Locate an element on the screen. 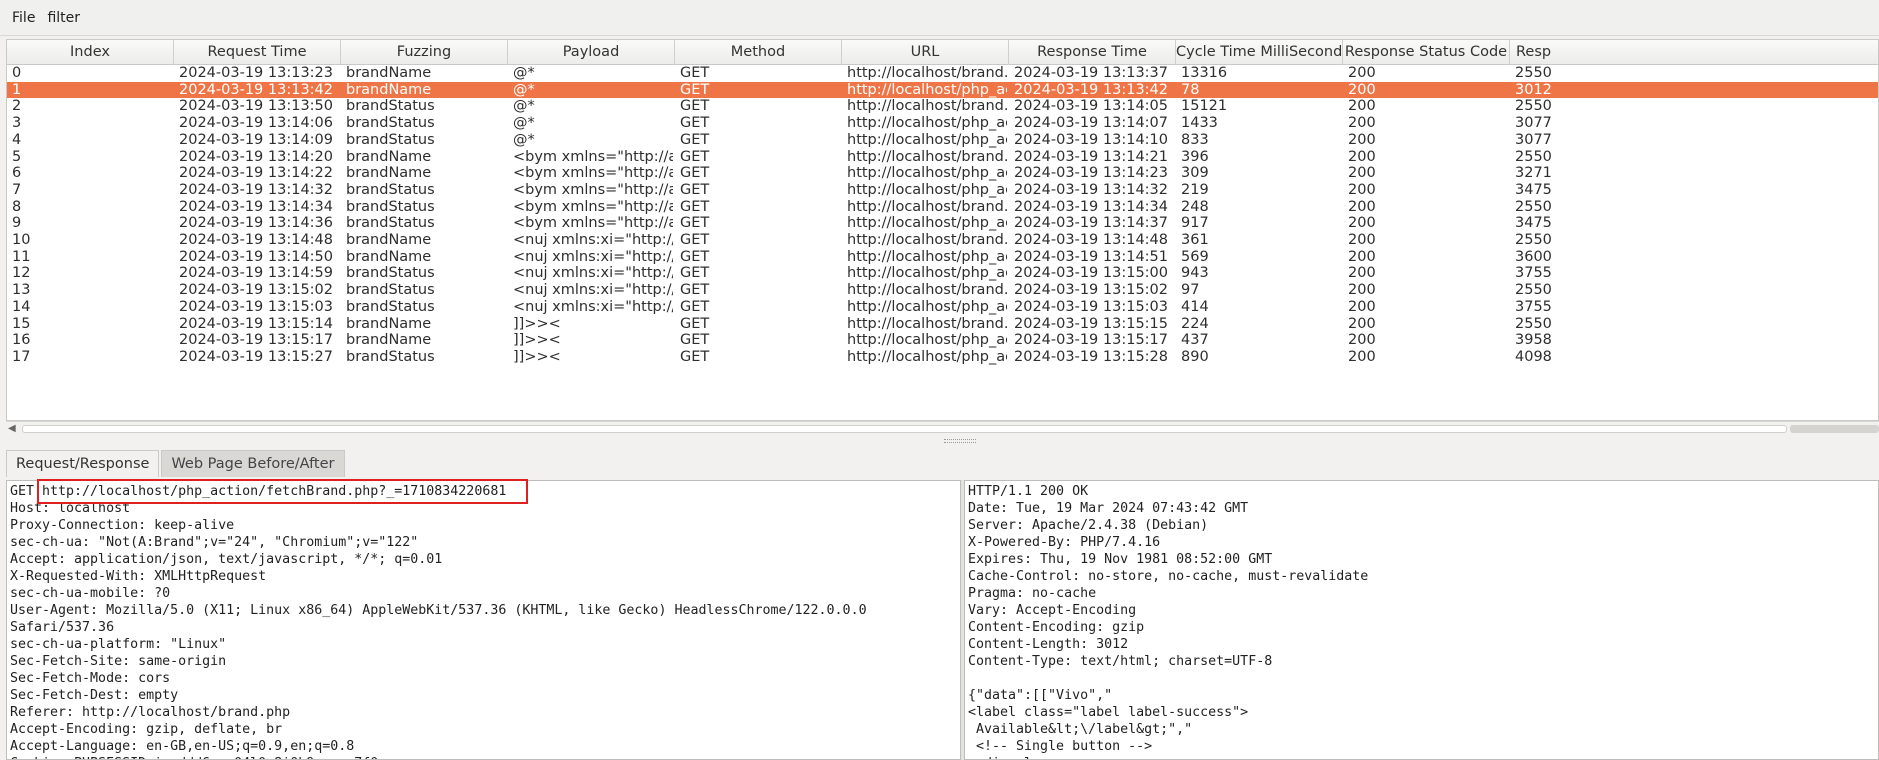 This screenshot has width=1879, height=760. scrollbar-track is located at coordinates (904, 429).